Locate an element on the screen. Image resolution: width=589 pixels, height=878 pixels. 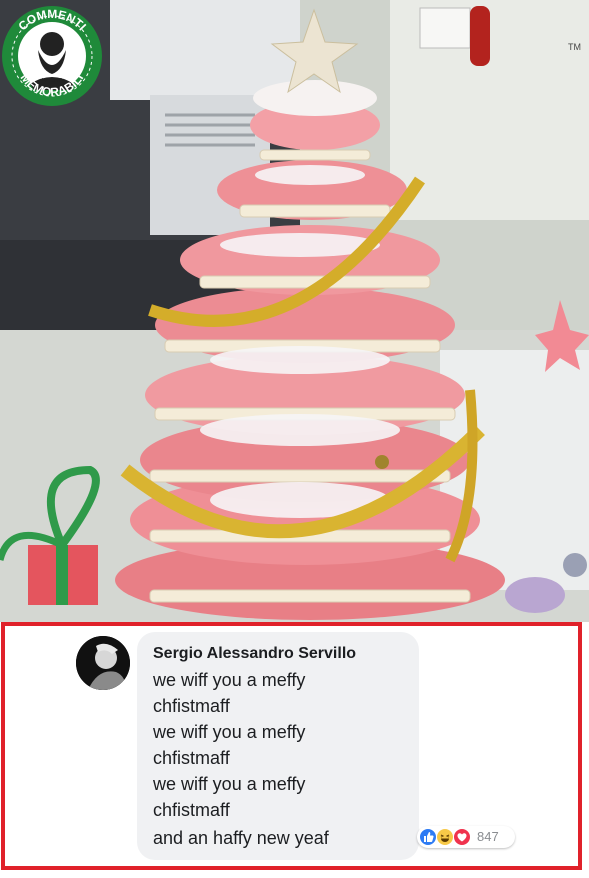
haha-icon is located at coordinates (445, 837).